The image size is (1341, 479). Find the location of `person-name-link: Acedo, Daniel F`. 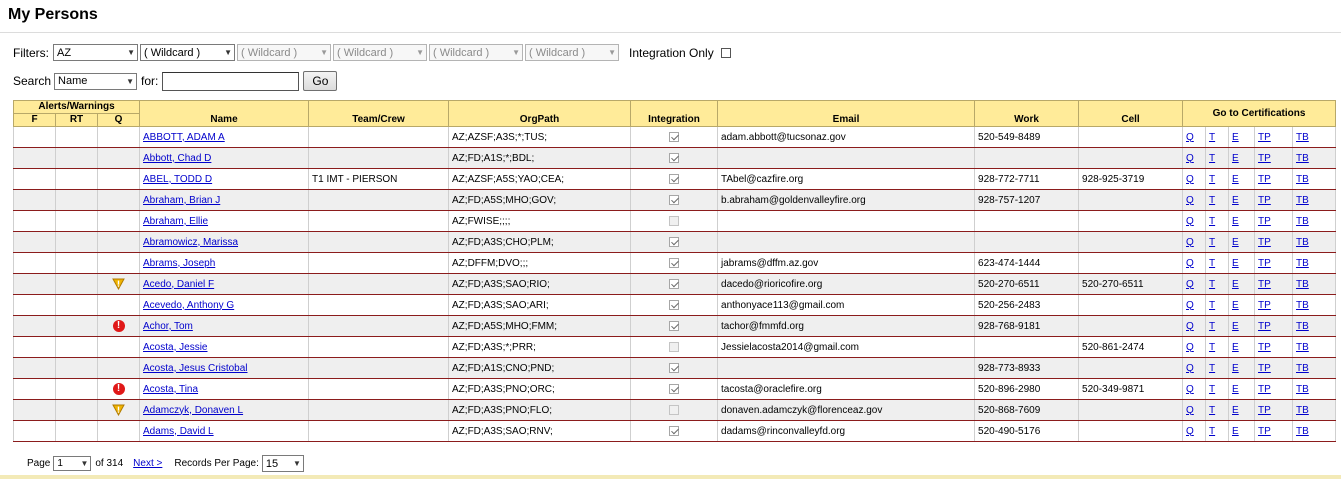

person-name-link: Acedo, Daniel F is located at coordinates (178, 284).